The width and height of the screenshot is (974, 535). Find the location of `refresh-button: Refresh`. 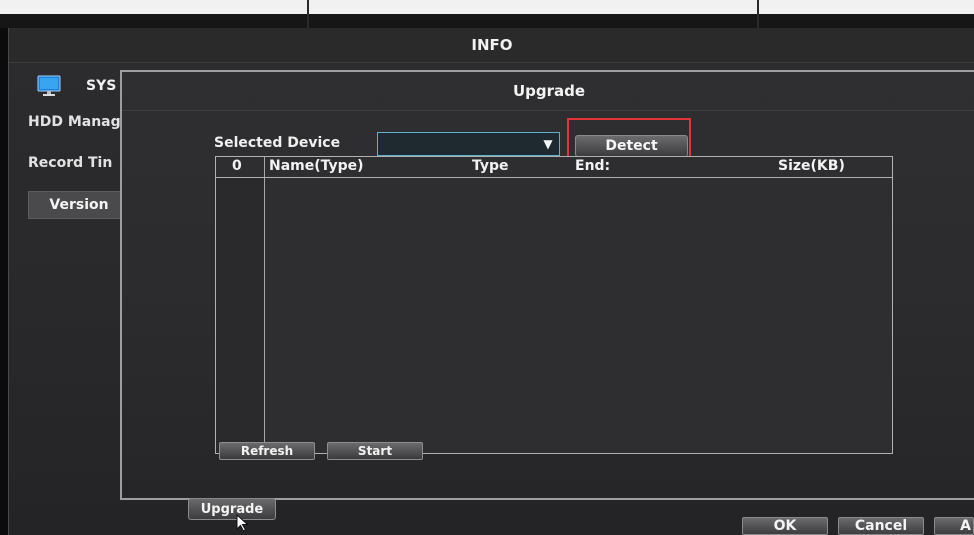

refresh-button: Refresh is located at coordinates (267, 451).